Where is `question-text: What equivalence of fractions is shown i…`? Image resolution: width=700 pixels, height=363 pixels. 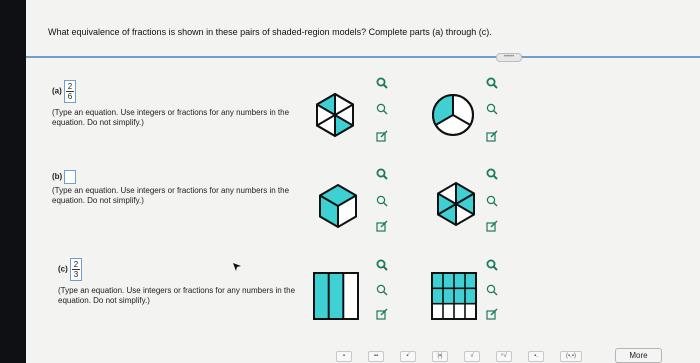 question-text: What equivalence of fractions is shown i… is located at coordinates (270, 32).